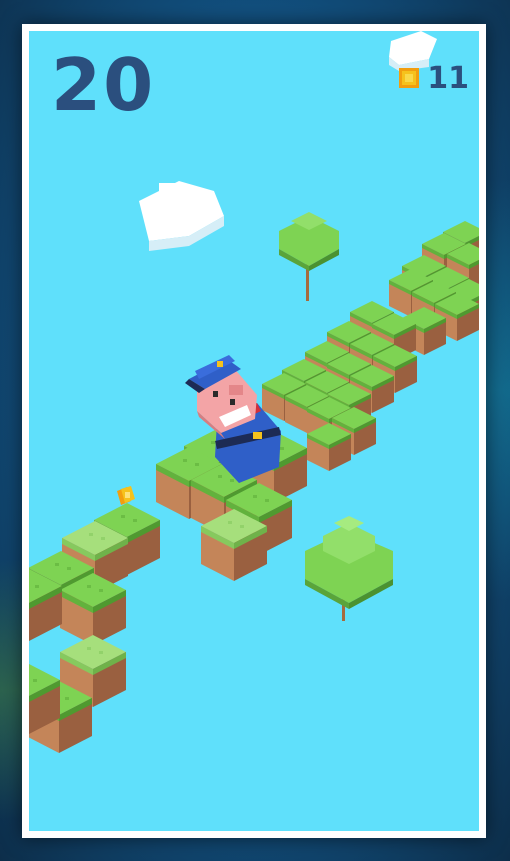 The width and height of the screenshot is (510, 861). I want to click on cloud-left, so click(181, 216).